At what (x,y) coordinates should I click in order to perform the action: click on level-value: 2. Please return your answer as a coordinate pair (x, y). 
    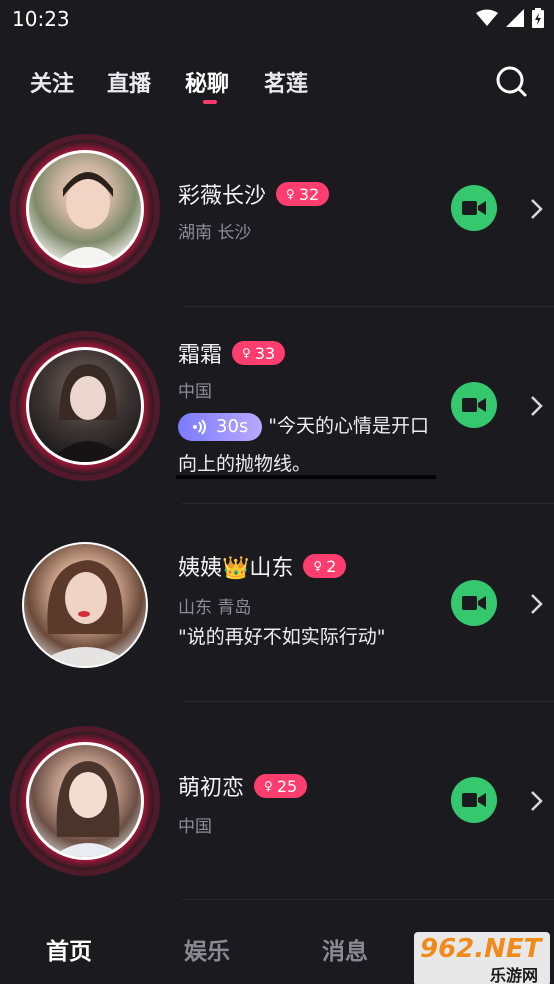
    Looking at the image, I should click on (331, 566).